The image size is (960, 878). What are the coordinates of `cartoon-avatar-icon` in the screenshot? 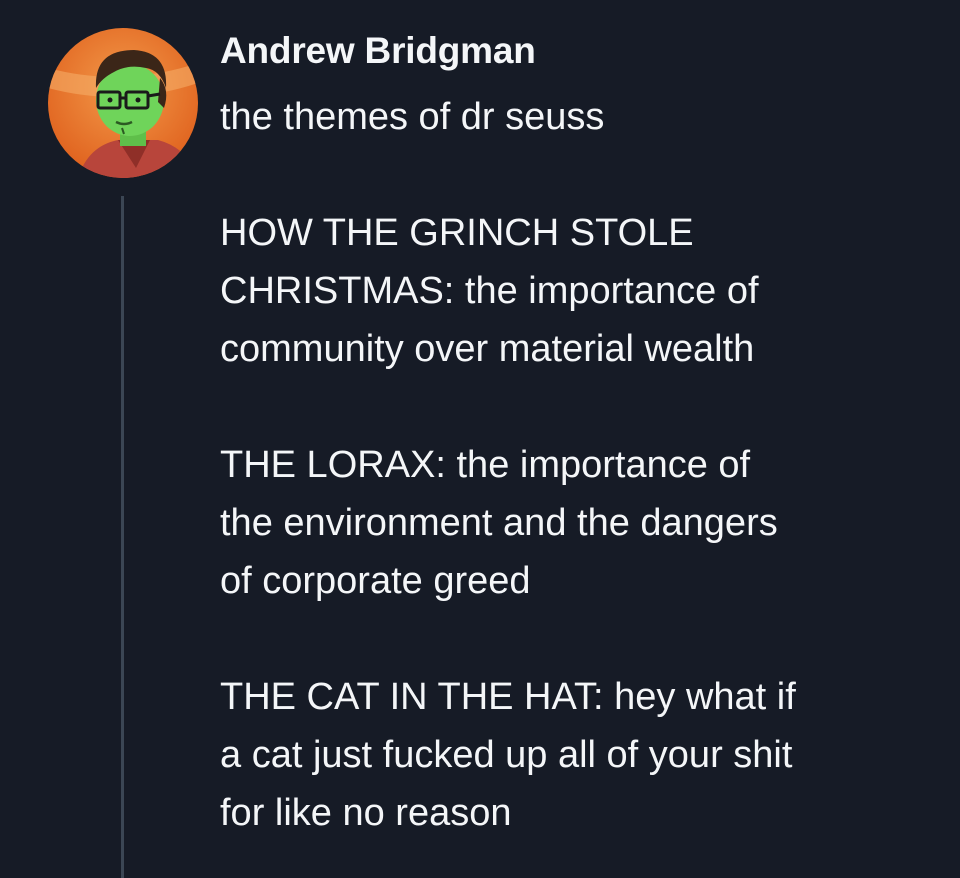 It's located at (123, 103).